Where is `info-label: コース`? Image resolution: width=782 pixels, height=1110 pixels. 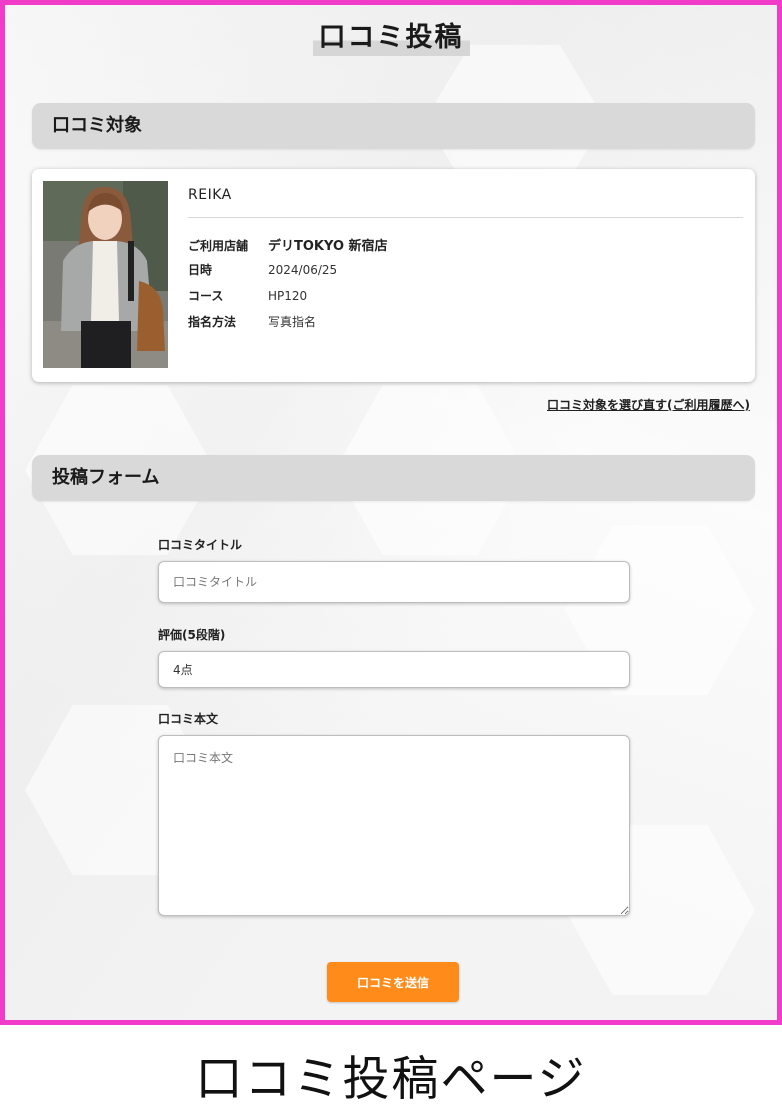 info-label: コース is located at coordinates (206, 296).